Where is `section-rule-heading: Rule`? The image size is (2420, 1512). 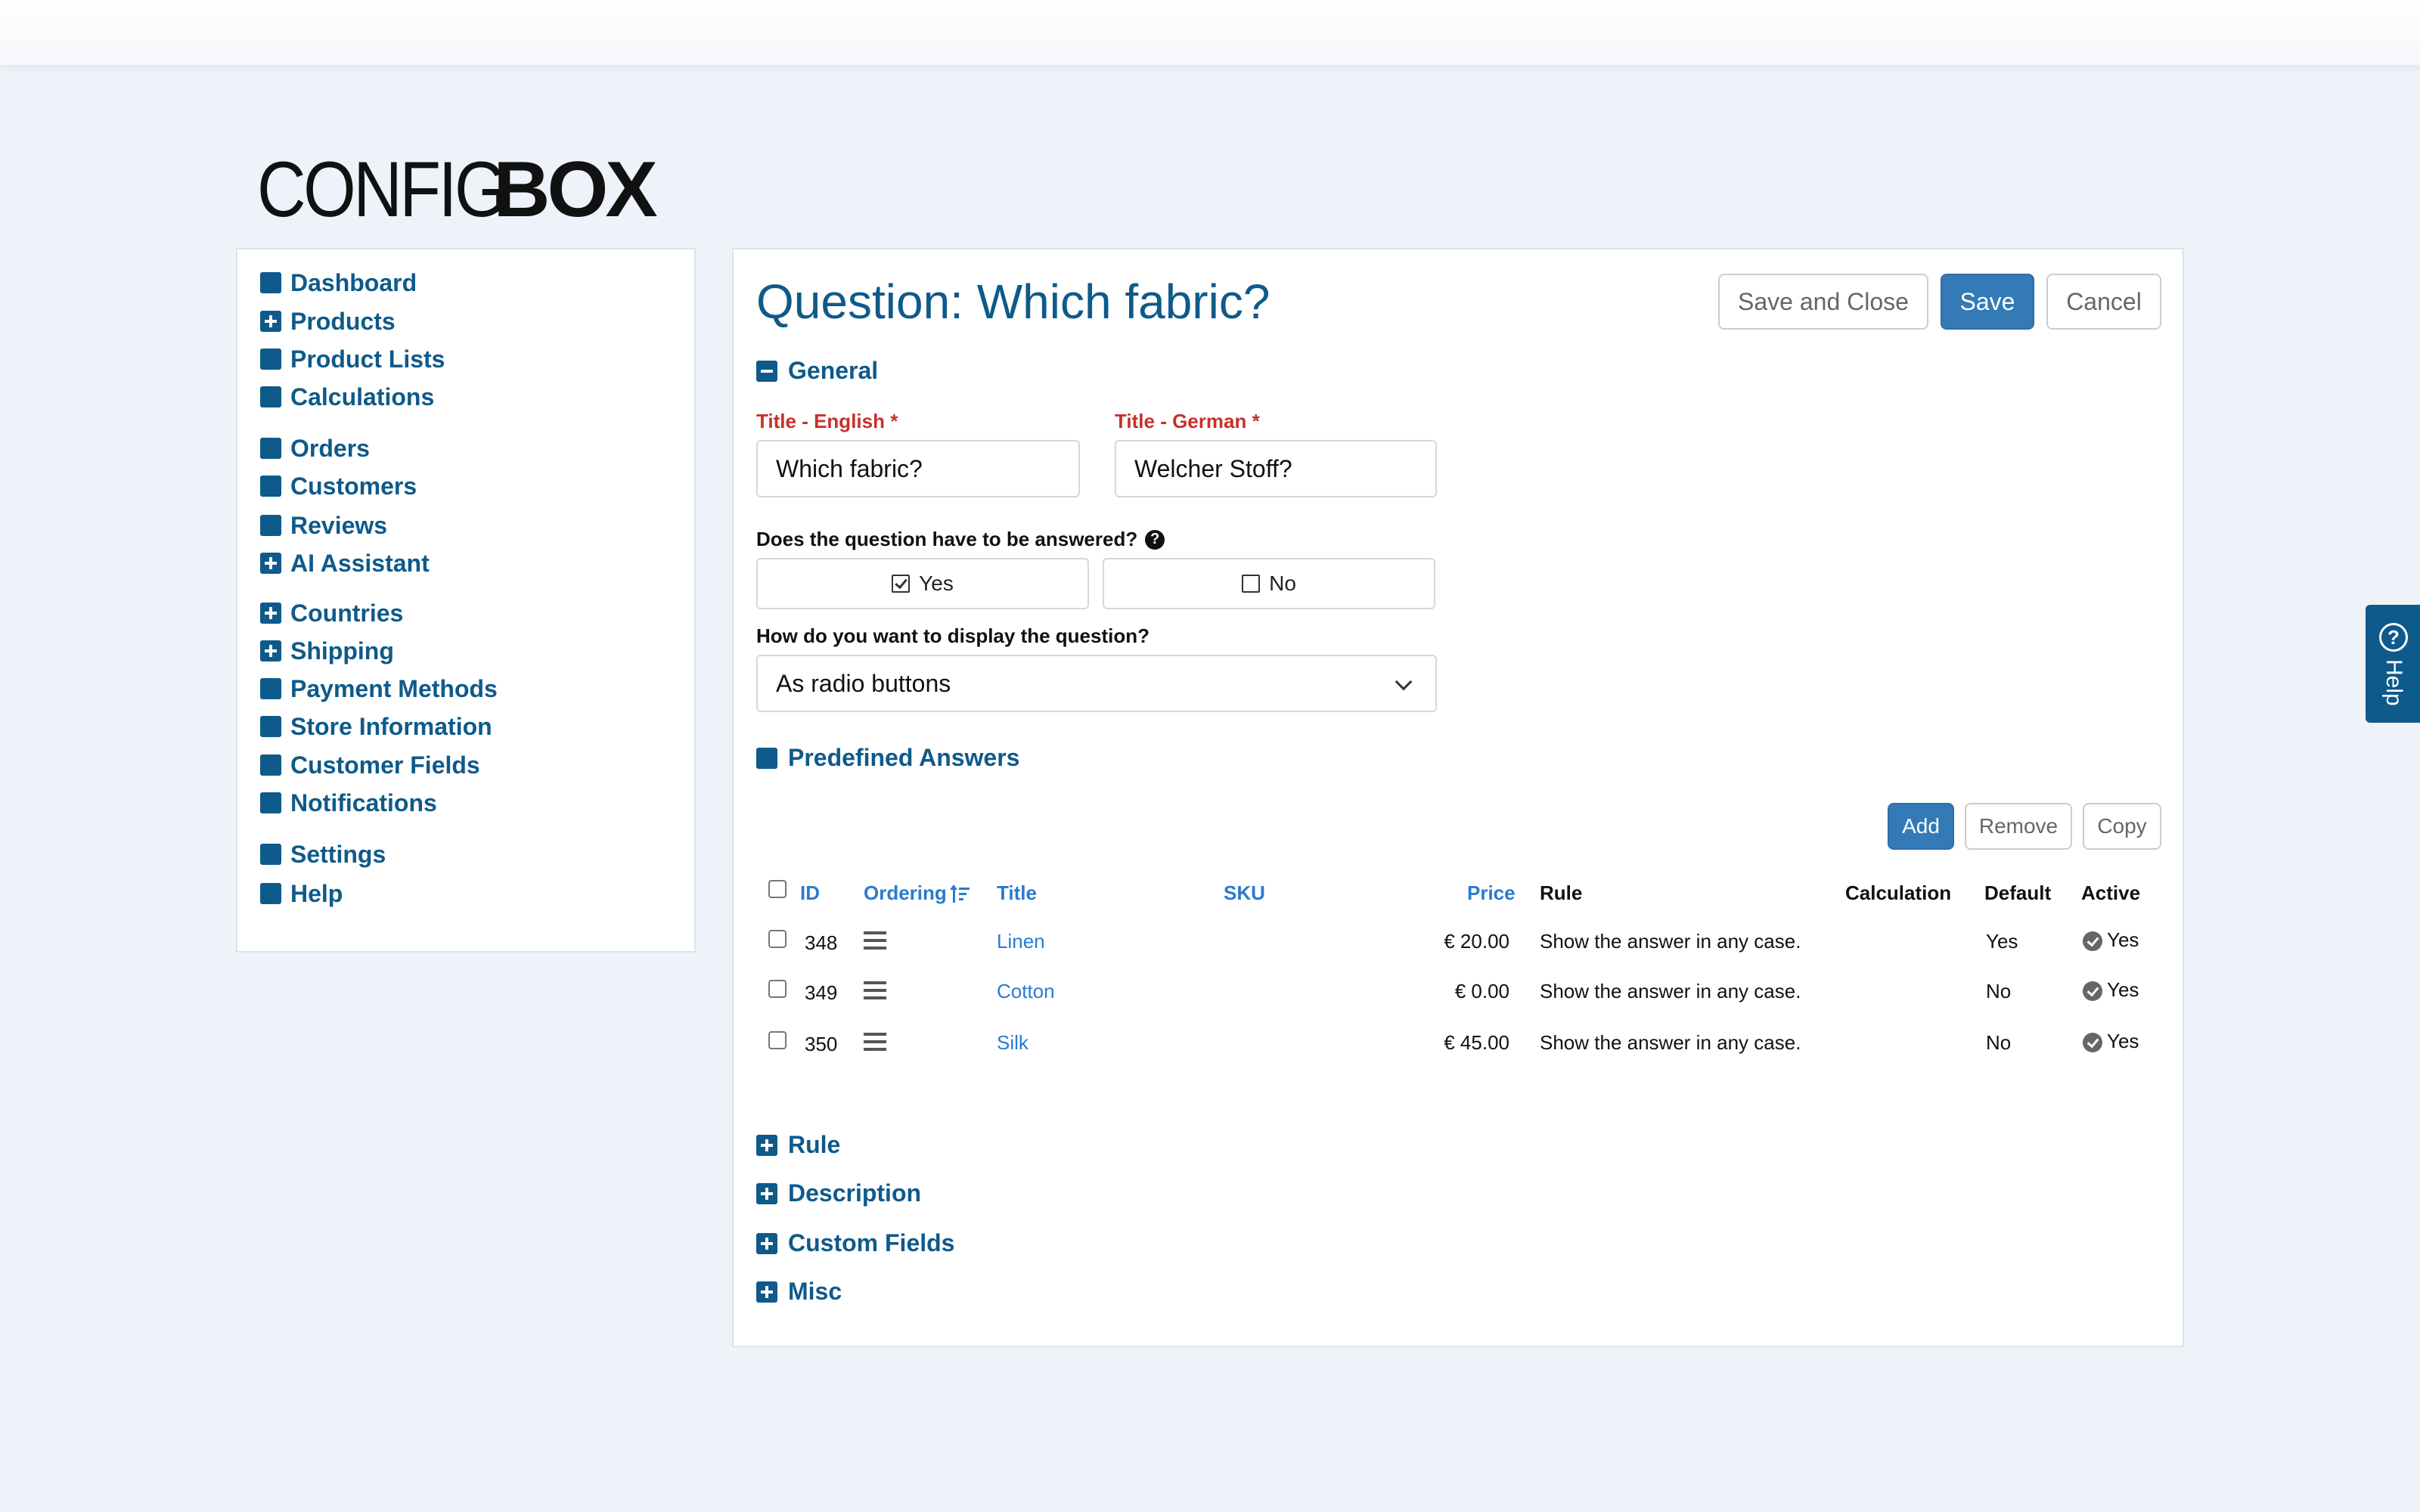 section-rule-heading: Rule is located at coordinates (814, 1144).